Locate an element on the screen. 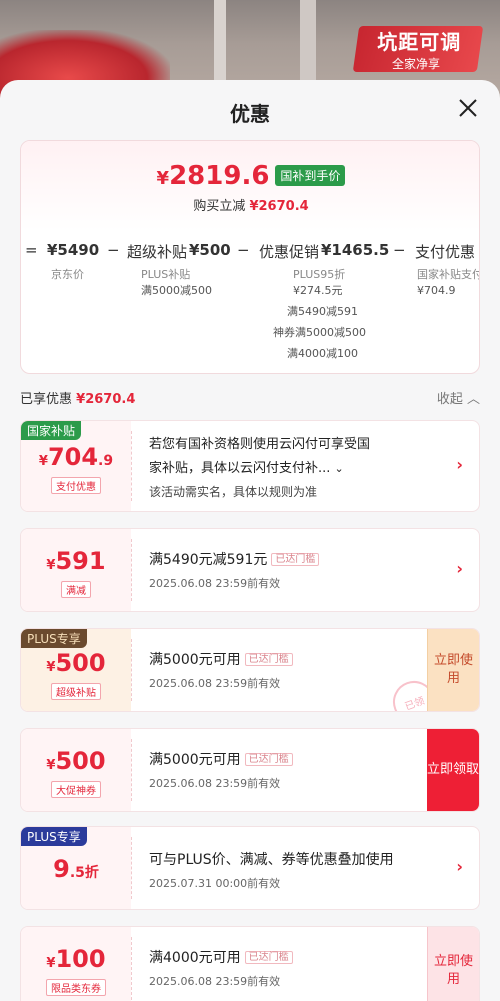 This screenshot has height=1001, width=500. collapse-button: 收起 ︿ is located at coordinates (458, 397).